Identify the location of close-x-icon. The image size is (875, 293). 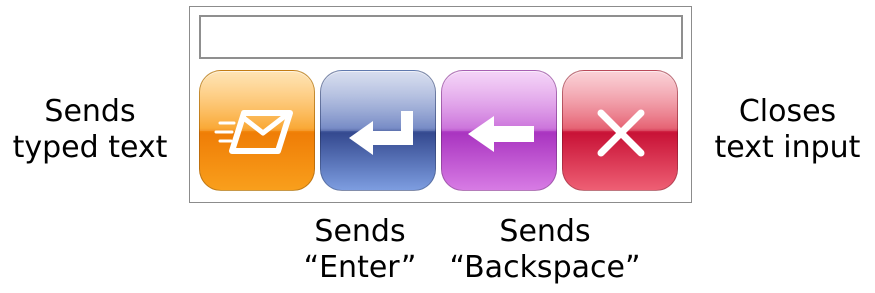
(621, 133).